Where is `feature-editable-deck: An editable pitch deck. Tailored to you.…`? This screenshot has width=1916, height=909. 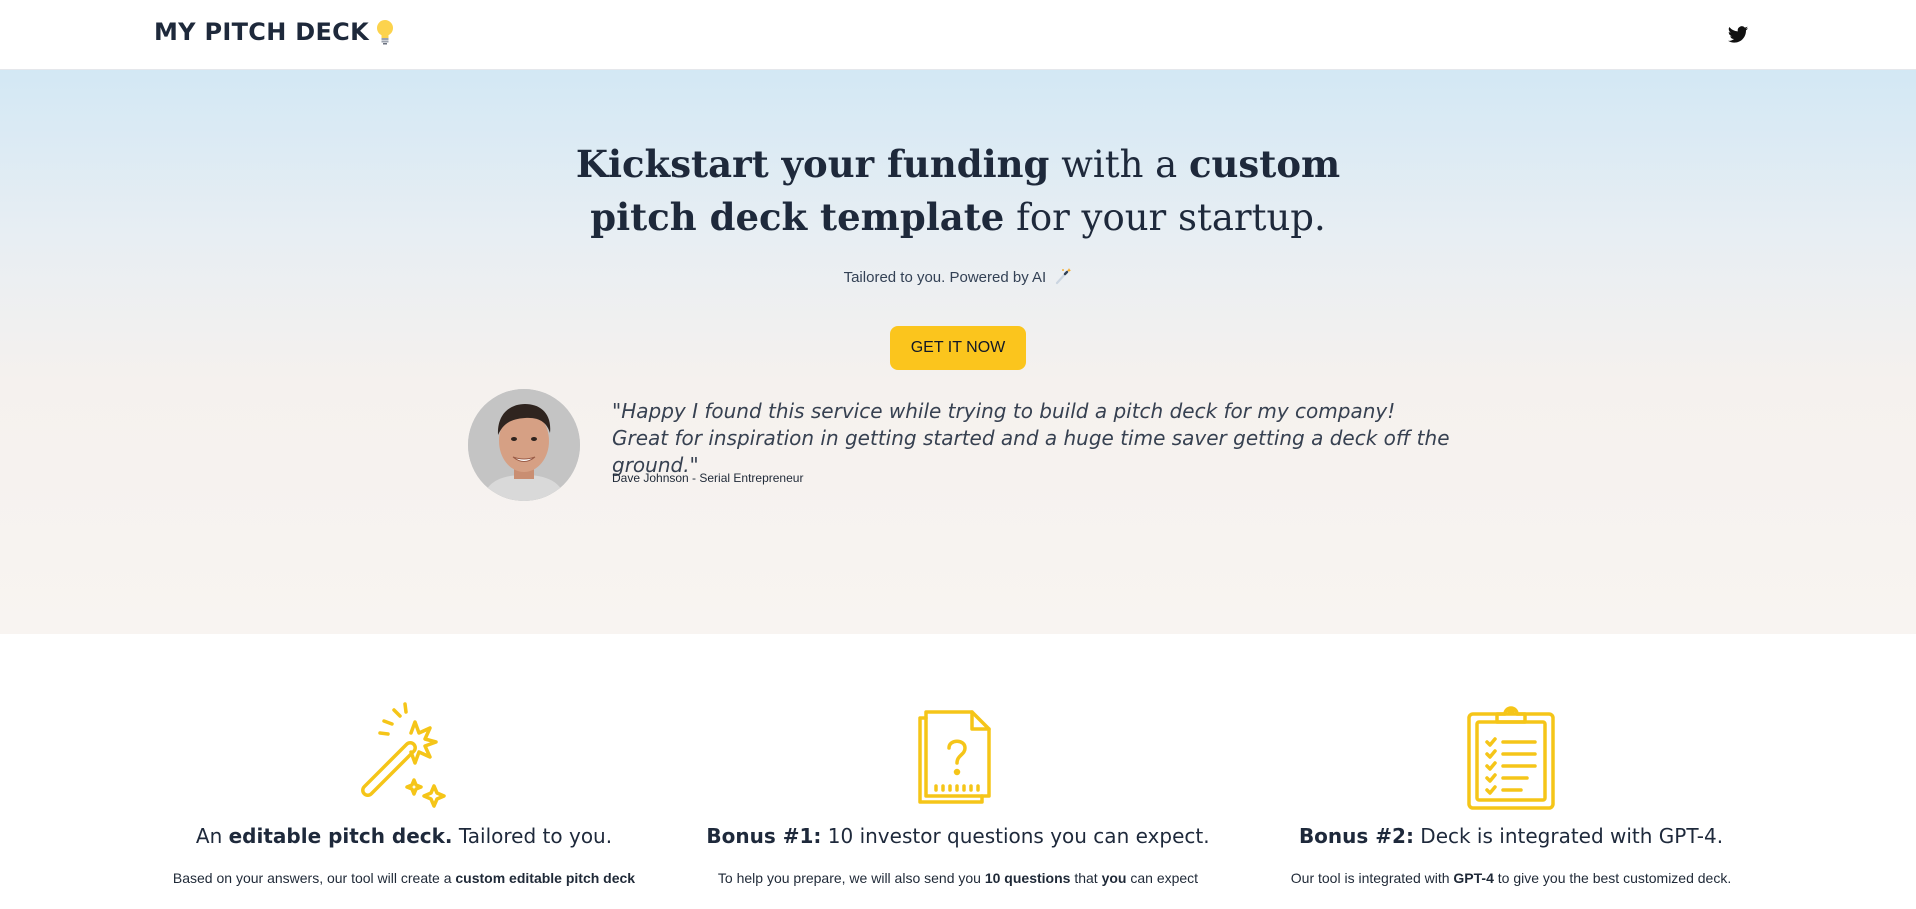 feature-editable-deck: An editable pitch deck. Tailored to you.… is located at coordinates (404, 793).